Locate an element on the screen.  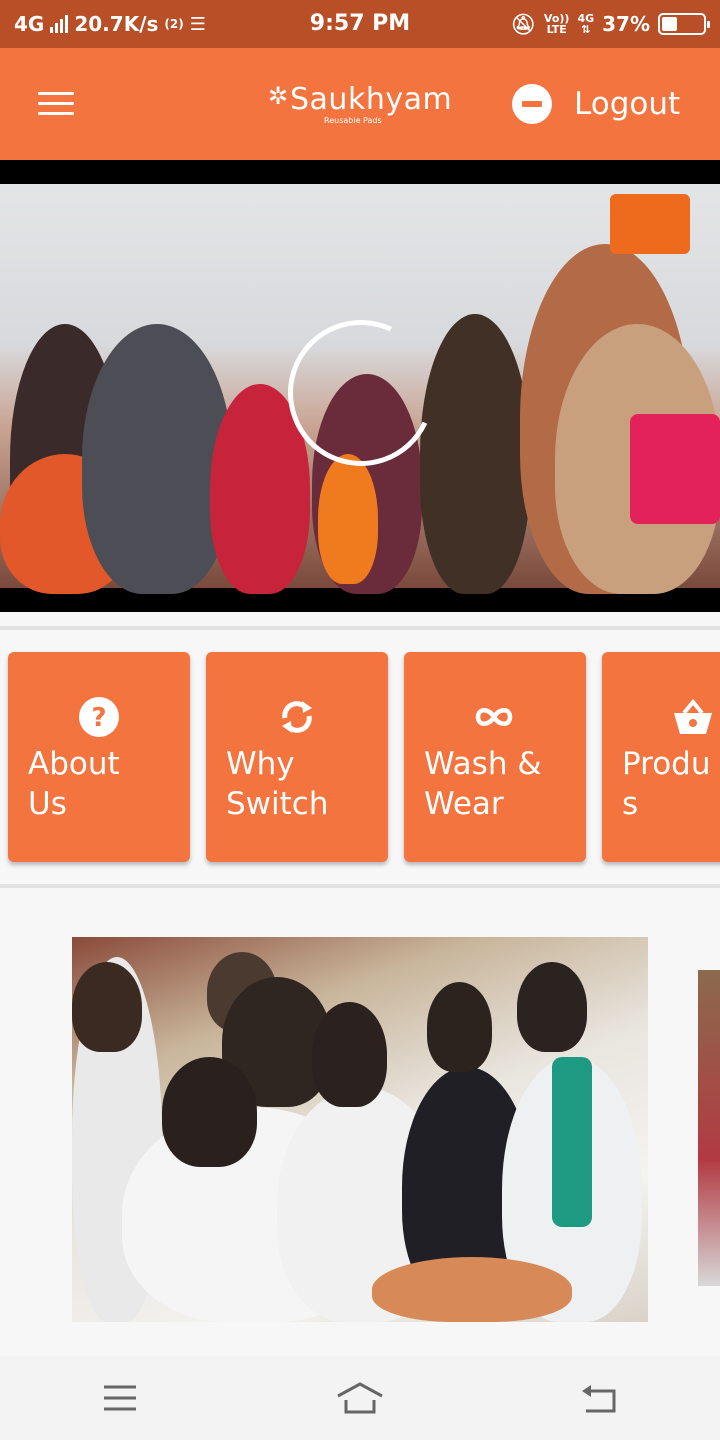
signal-icon is located at coordinates (59, 24).